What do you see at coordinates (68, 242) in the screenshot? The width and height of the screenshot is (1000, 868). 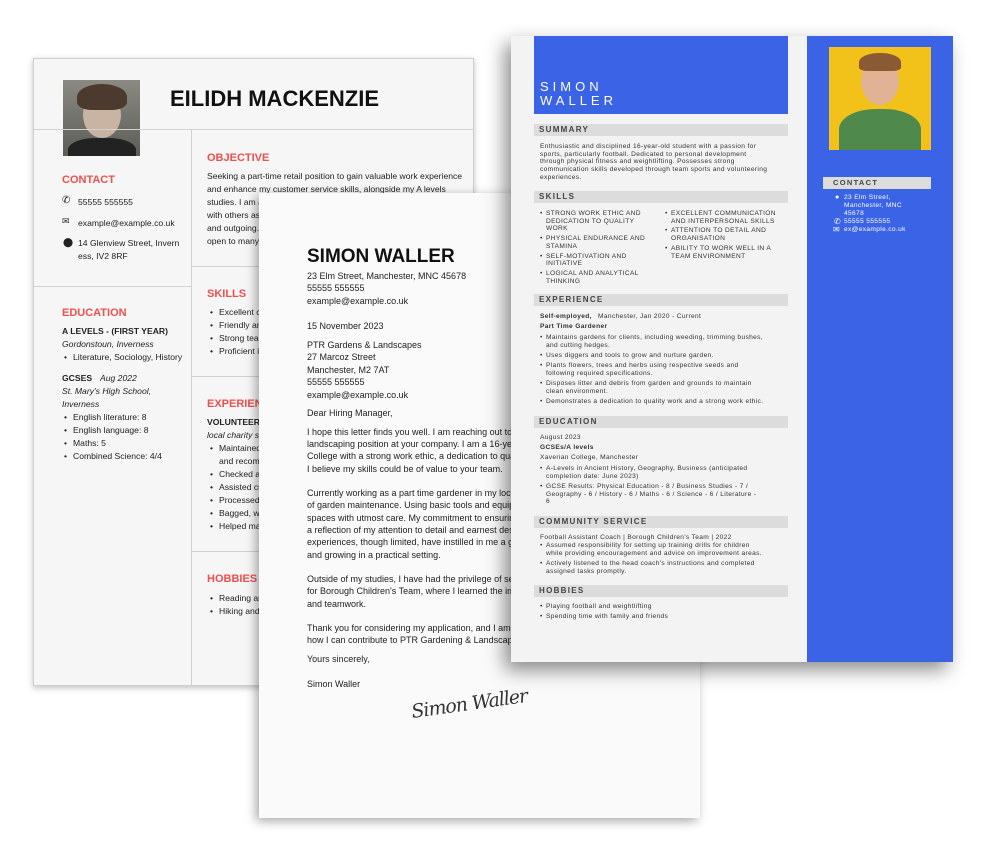 I see `location-pin-icon: ⬤` at bounding box center [68, 242].